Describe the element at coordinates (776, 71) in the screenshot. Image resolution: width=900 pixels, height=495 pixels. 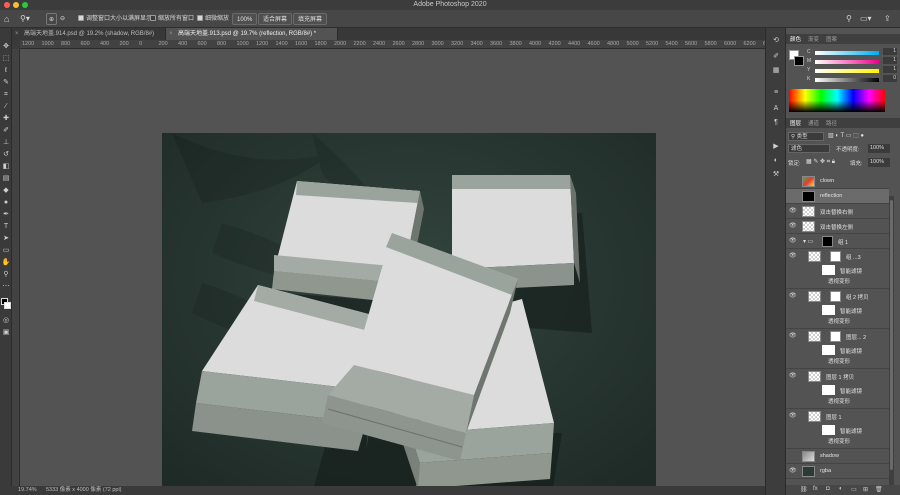
I see `swatches-panel-icon: ▦` at that location.